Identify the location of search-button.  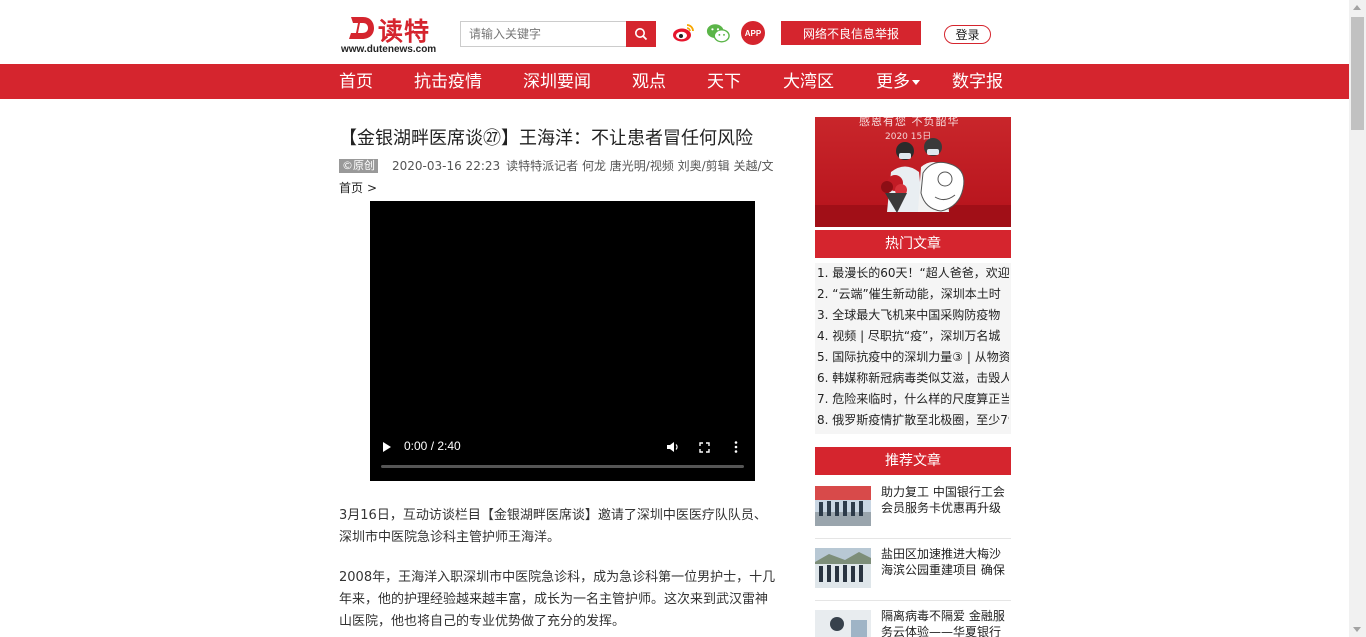
(641, 34).